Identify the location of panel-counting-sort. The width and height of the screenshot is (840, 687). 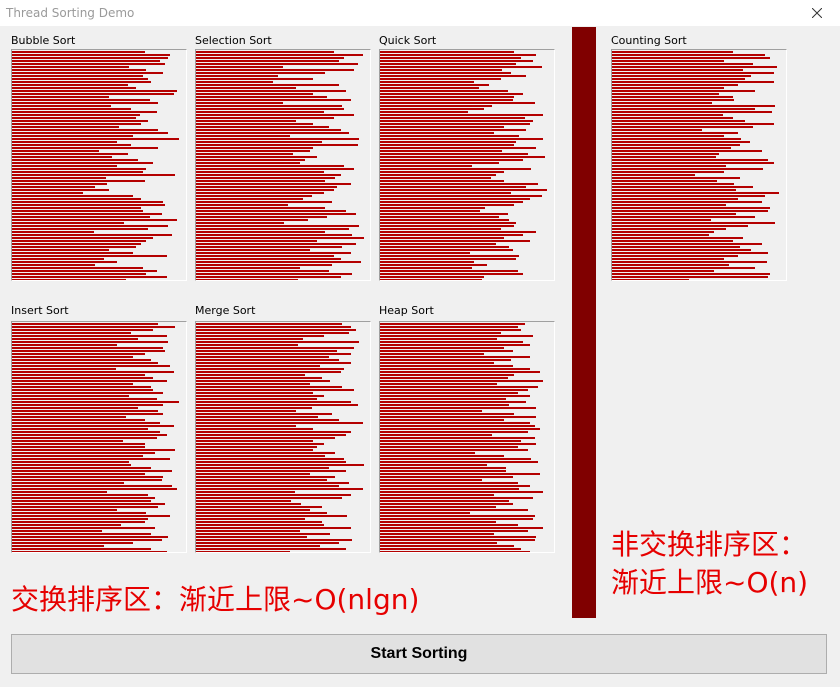
(699, 165).